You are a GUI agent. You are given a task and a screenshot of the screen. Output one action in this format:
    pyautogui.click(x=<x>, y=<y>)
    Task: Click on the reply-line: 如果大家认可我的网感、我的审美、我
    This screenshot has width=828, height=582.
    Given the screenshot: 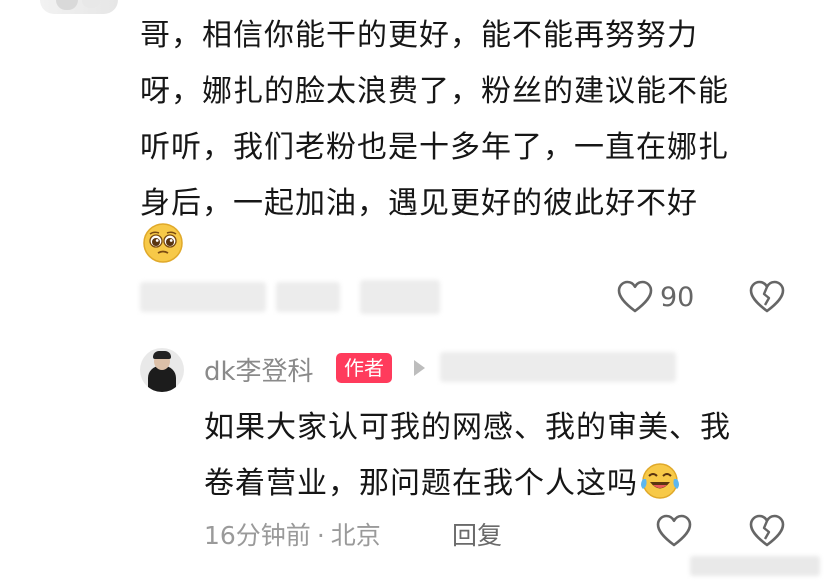 What is the action you would take?
    pyautogui.click(x=467, y=427)
    